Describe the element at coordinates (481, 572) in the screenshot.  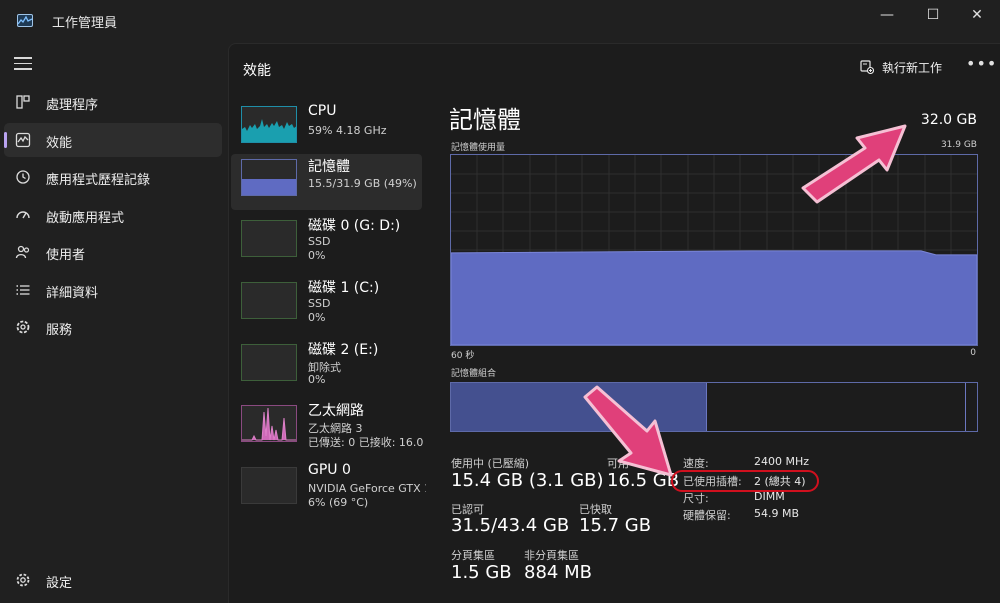
I see `paged-pool-value: 1.5 GB` at that location.